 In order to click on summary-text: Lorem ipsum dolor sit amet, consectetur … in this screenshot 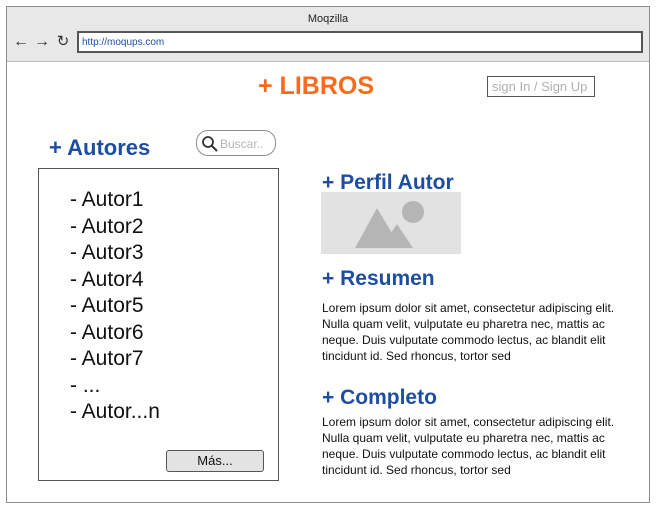, I will do `click(468, 332)`.